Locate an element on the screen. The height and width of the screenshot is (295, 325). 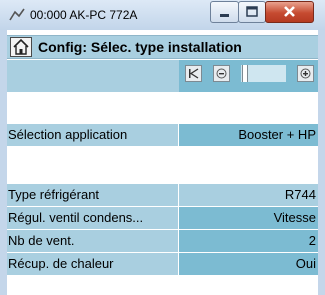
setting-row-application: Sélection application Booster + HP is located at coordinates (162, 135).